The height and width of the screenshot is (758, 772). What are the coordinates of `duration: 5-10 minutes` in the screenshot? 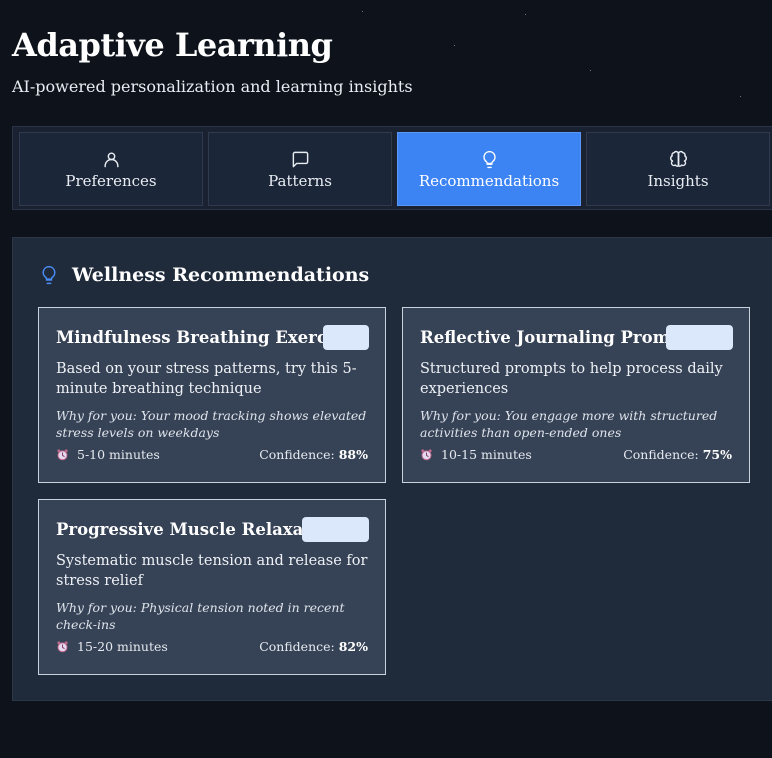 It's located at (108, 454).